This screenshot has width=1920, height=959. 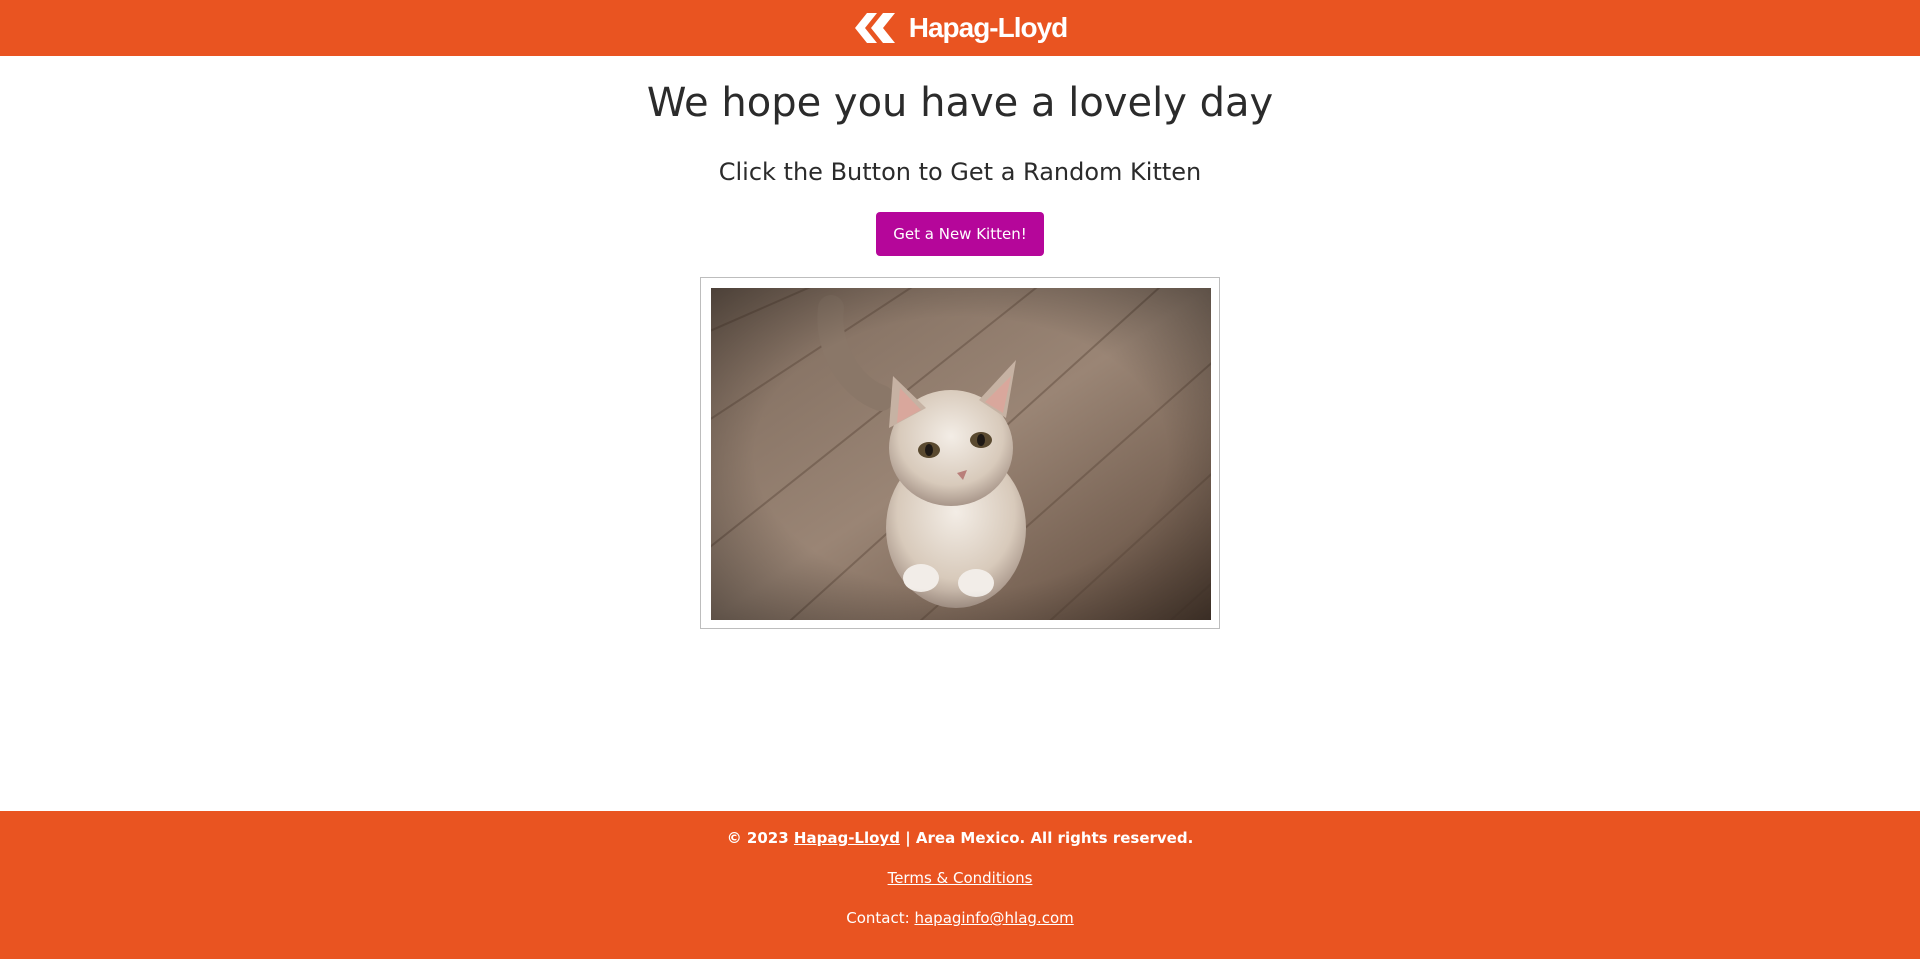 I want to click on brand-name: Hapag-Lloyd, so click(x=988, y=27).